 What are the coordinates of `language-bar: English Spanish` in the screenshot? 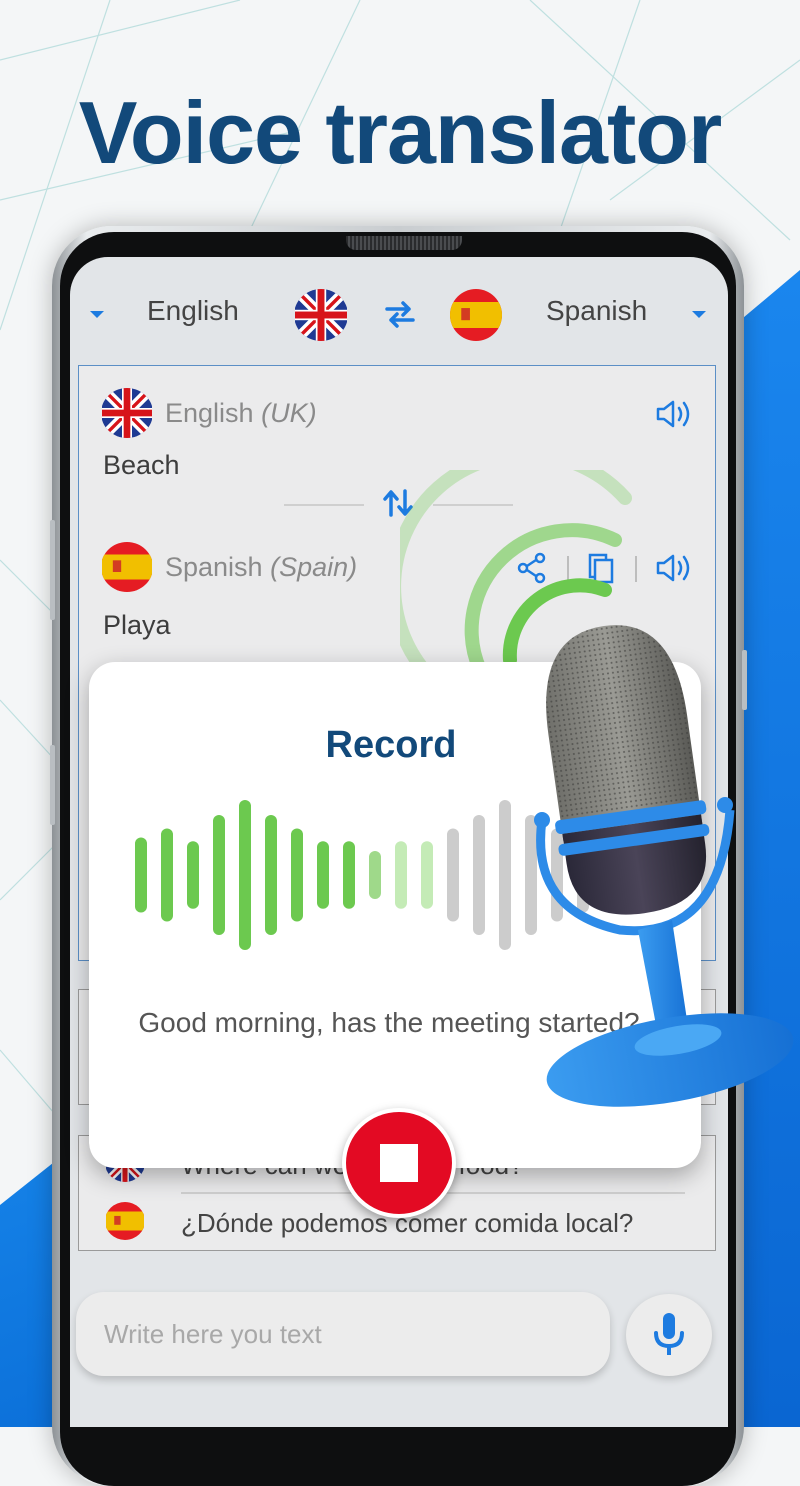 It's located at (399, 313).